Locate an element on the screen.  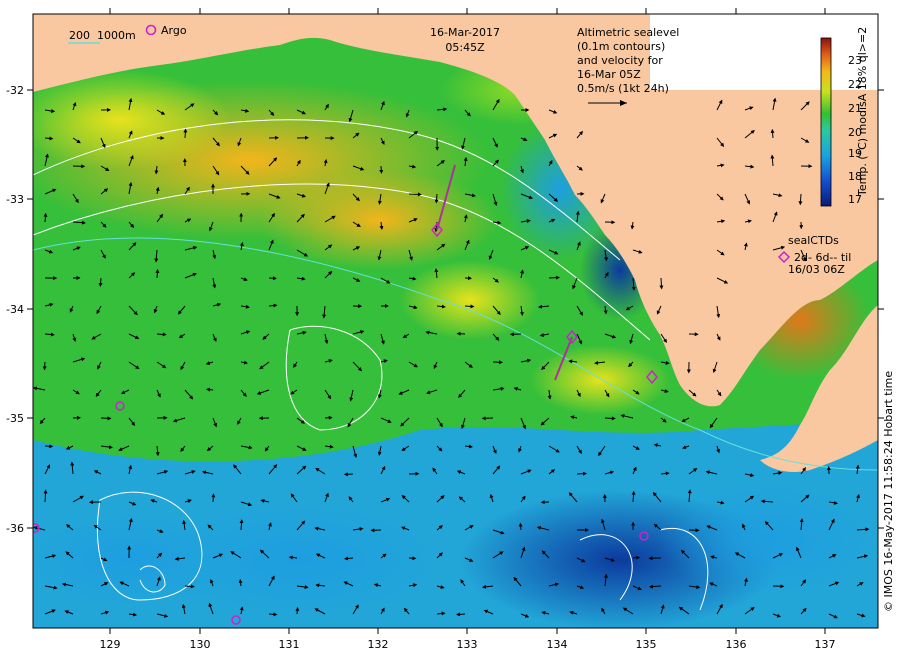
lat-label: -34 is located at coordinates (15, 309).